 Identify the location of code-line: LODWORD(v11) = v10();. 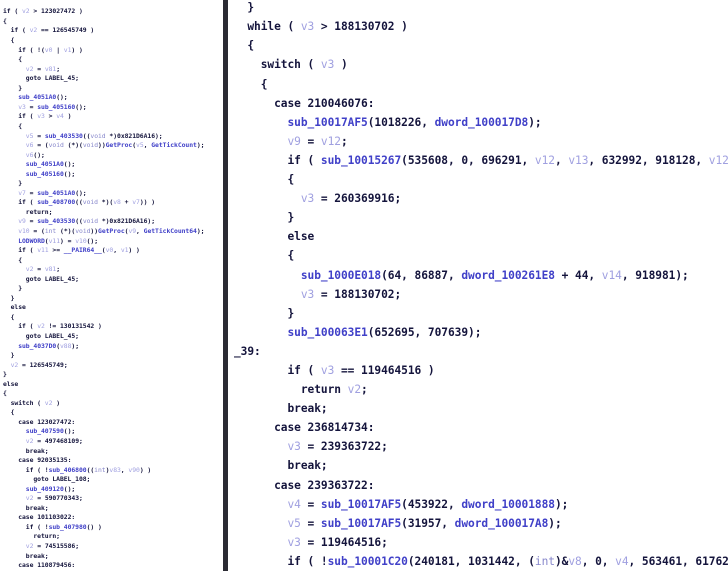
(58, 240).